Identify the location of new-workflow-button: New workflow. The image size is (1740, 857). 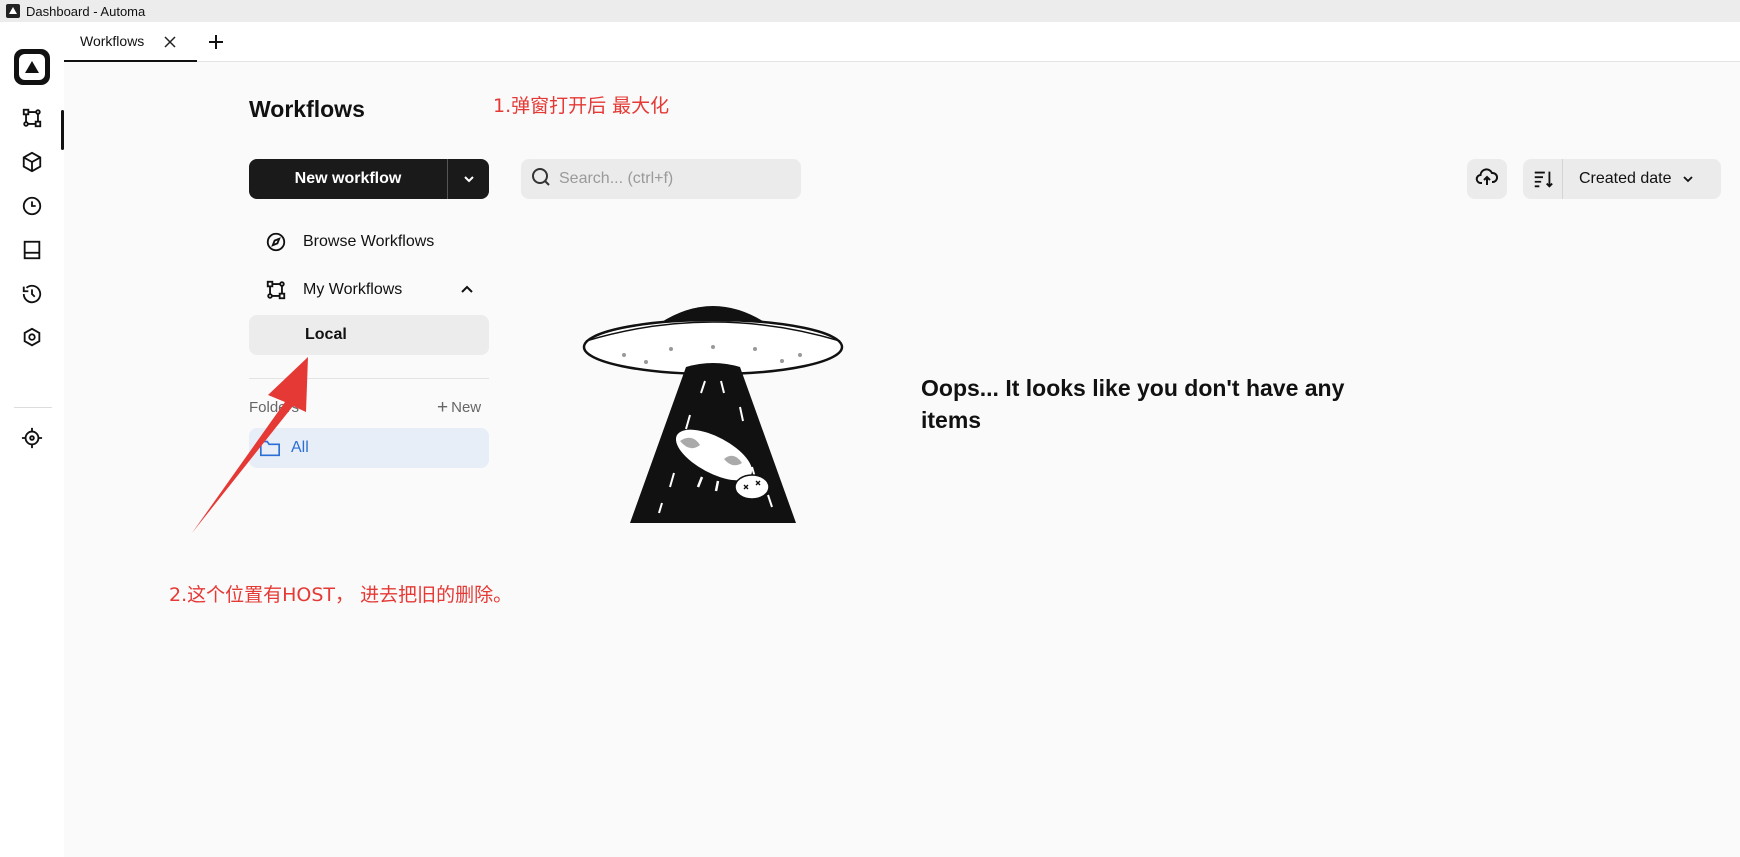
(369, 179).